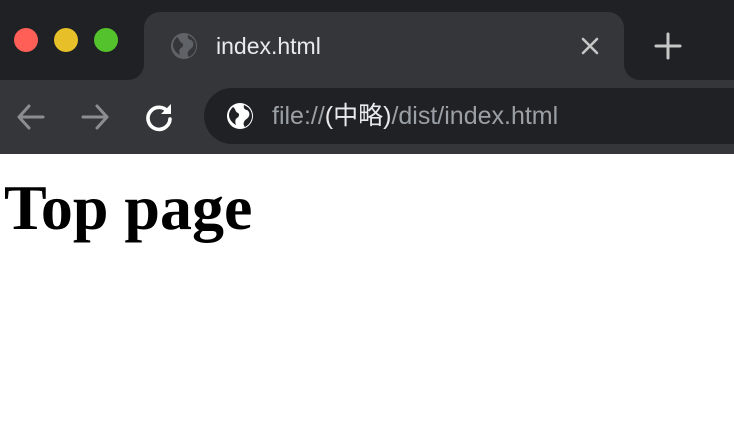  Describe the element at coordinates (668, 46) in the screenshot. I see `plus-icon` at that location.